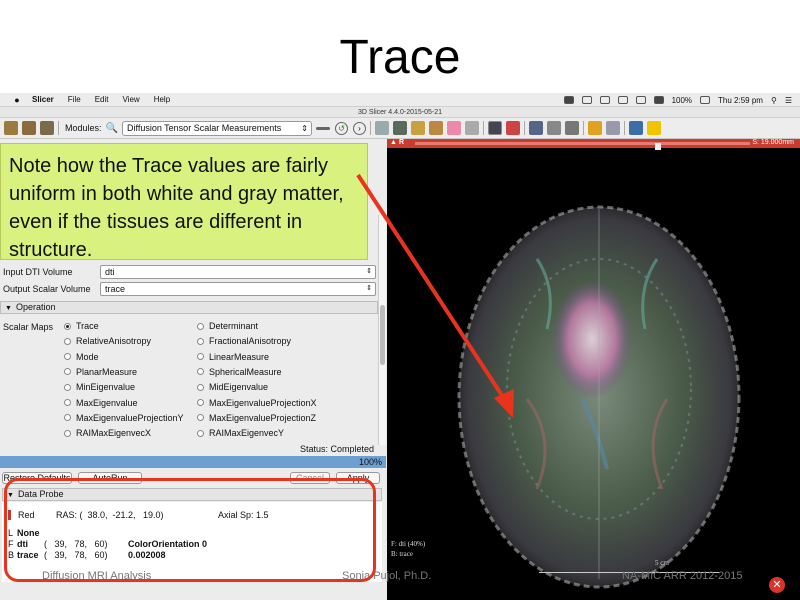  I want to click on radio-label: MidEigenvalue, so click(239, 387).